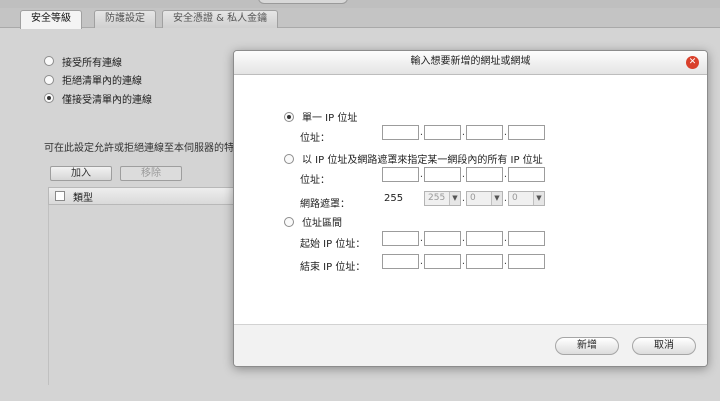 The width and height of the screenshot is (720, 401). Describe the element at coordinates (139, 148) in the screenshot. I see `description-text: 可在此設定允許或拒絕連線至本伺服器的特定` at that location.